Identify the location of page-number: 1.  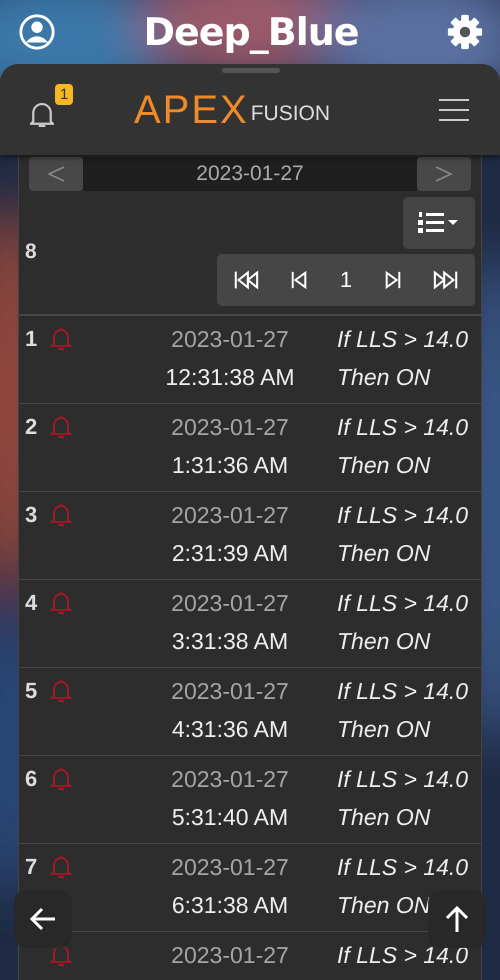
(346, 280).